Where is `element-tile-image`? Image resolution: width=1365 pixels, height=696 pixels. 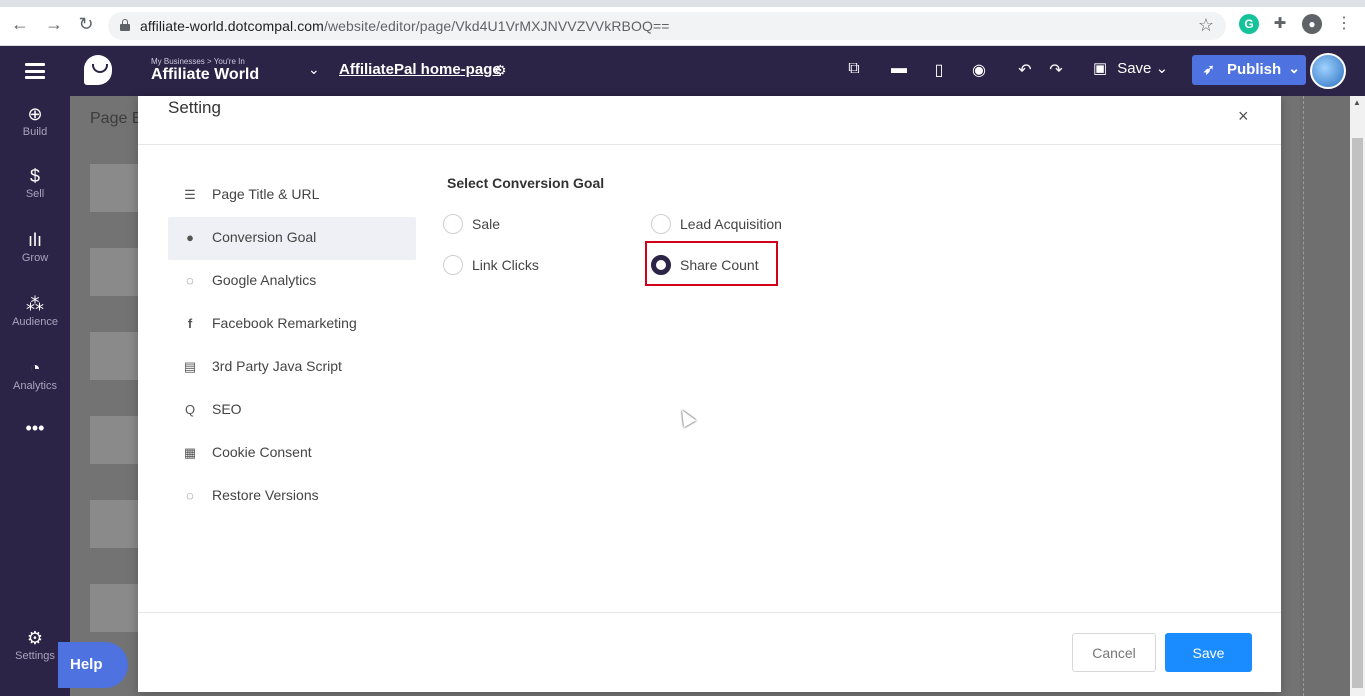 element-tile-image is located at coordinates (114, 272).